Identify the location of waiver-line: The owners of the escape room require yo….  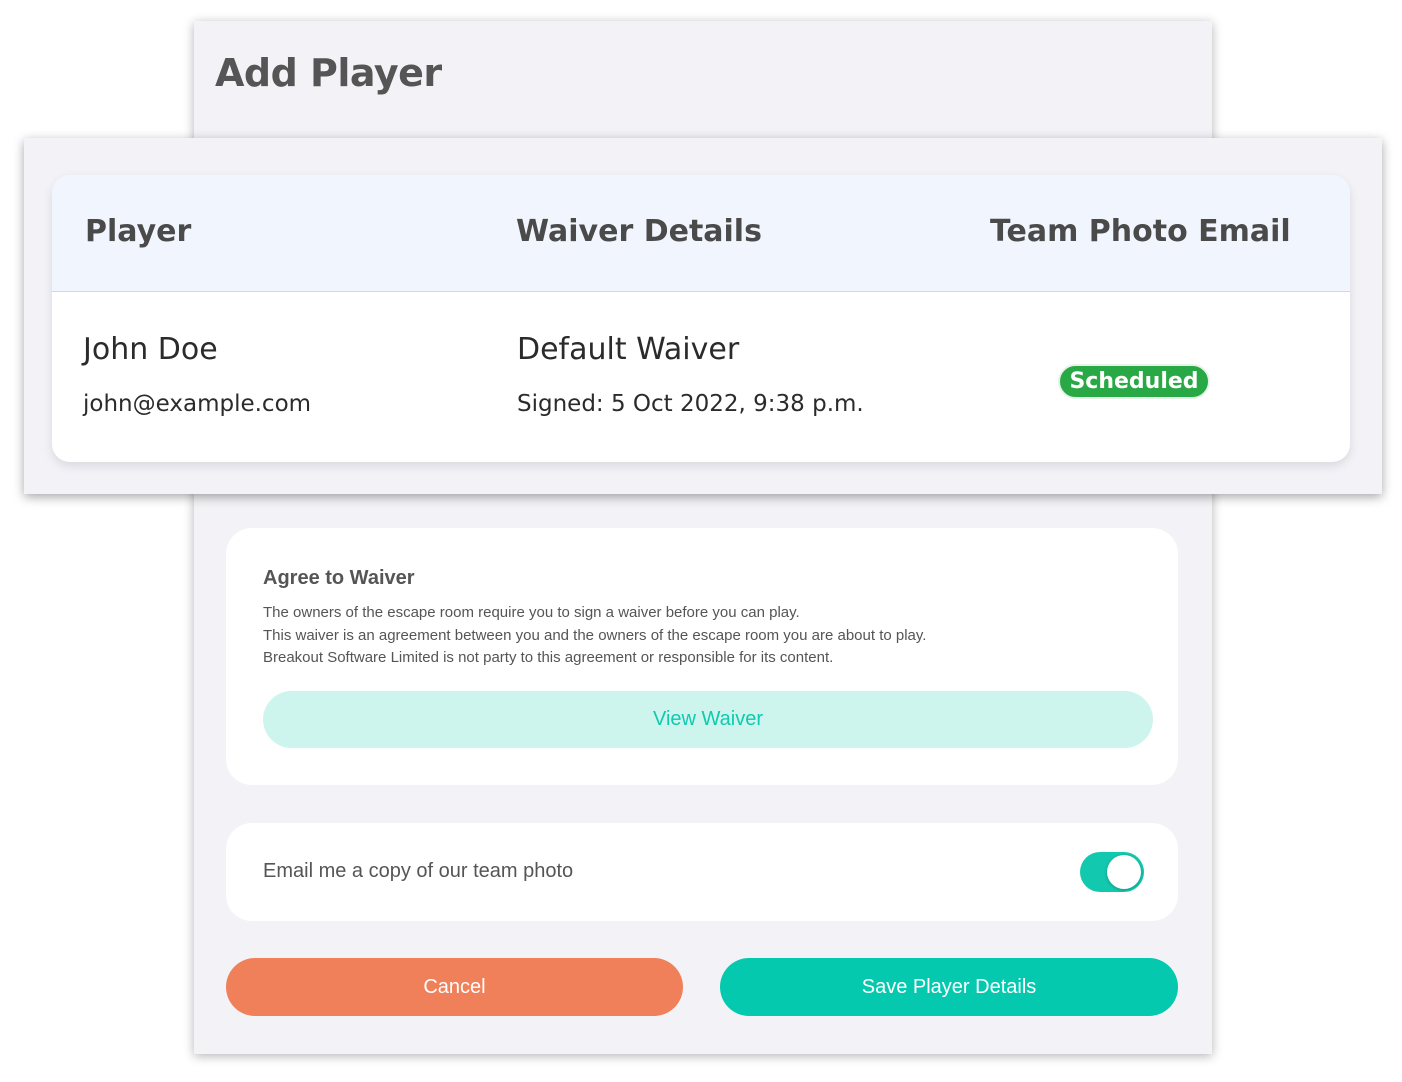
(531, 612).